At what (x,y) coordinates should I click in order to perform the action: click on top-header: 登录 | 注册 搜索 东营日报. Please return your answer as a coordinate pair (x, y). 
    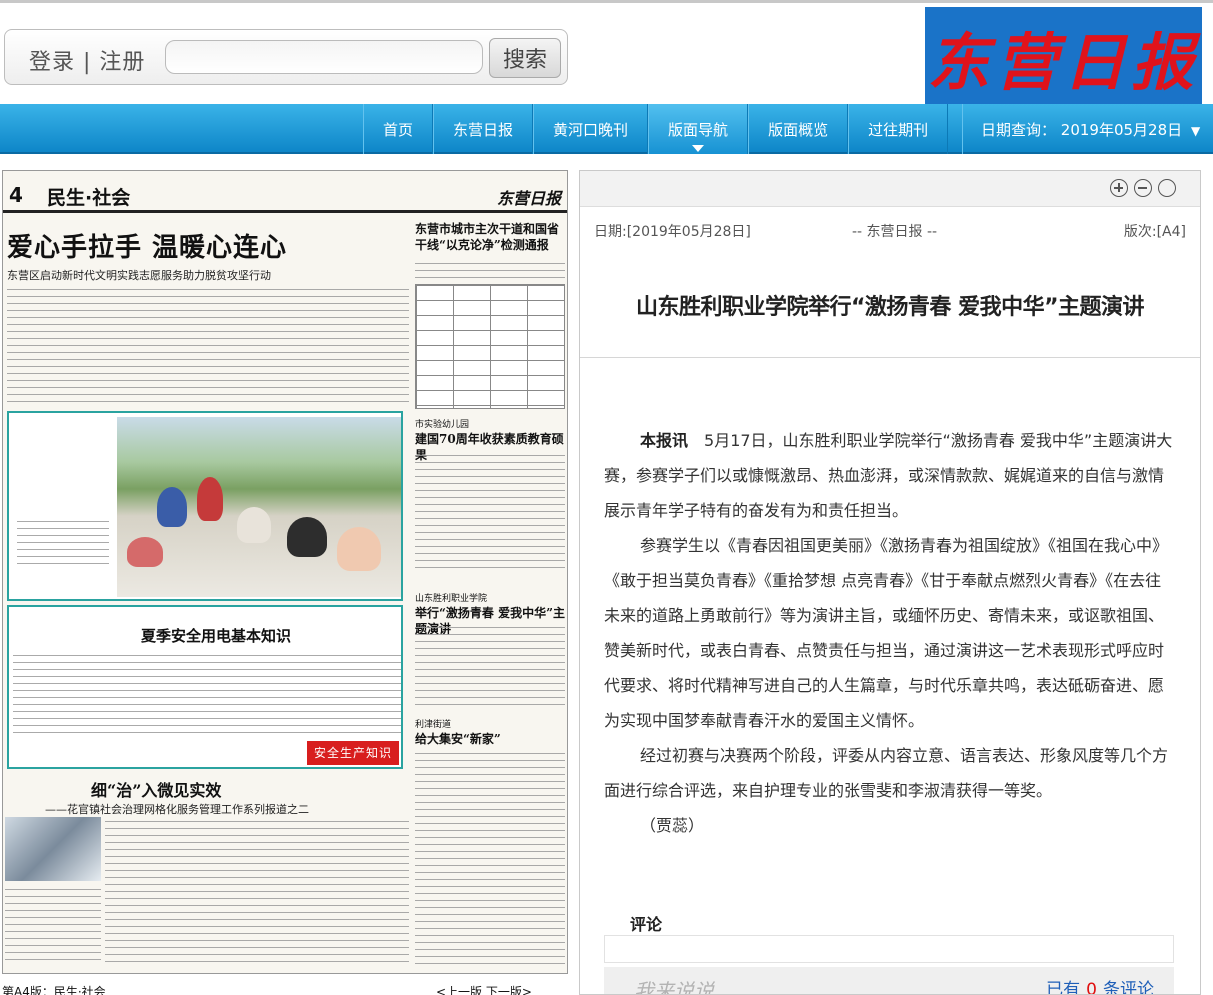
    Looking at the image, I should click on (606, 53).